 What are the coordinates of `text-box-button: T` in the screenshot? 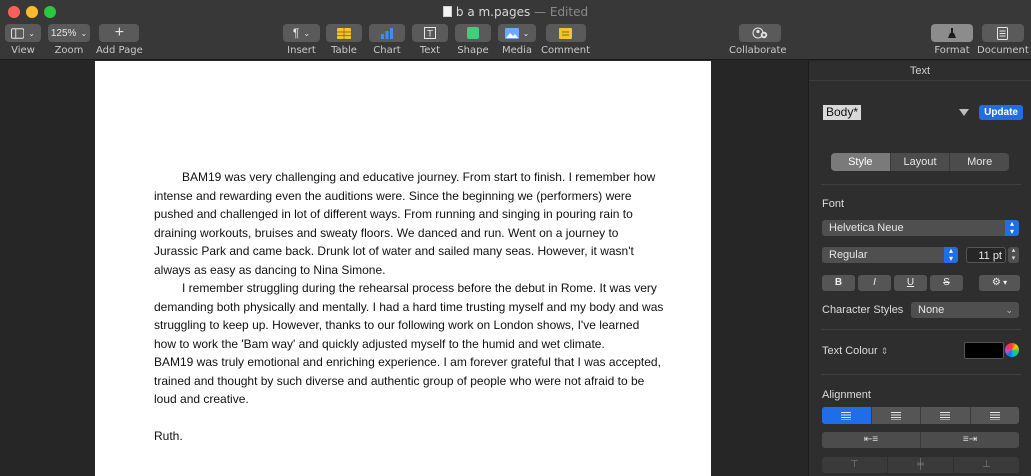 It's located at (430, 33).